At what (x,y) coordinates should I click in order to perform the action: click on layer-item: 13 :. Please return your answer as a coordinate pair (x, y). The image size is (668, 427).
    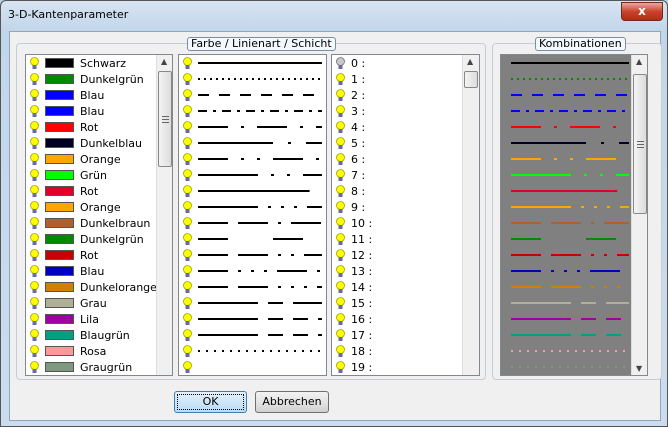
    Looking at the image, I should click on (352, 271).